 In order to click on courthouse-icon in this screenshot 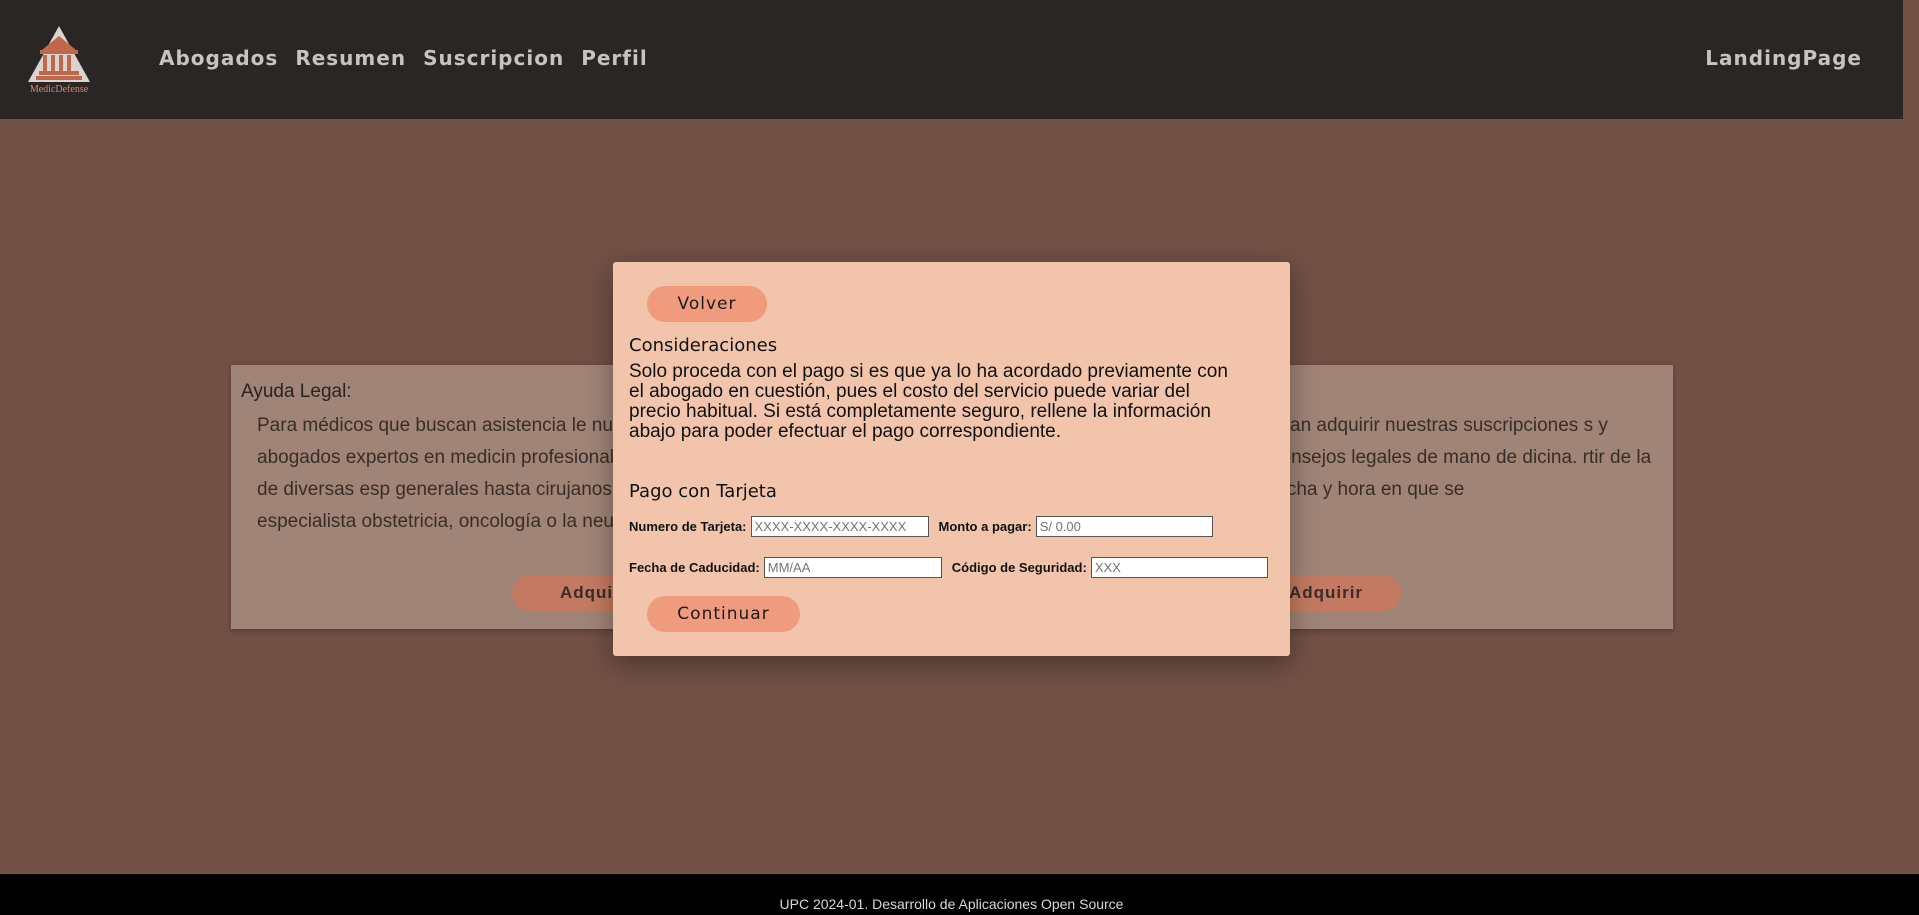, I will do `click(59, 54)`.